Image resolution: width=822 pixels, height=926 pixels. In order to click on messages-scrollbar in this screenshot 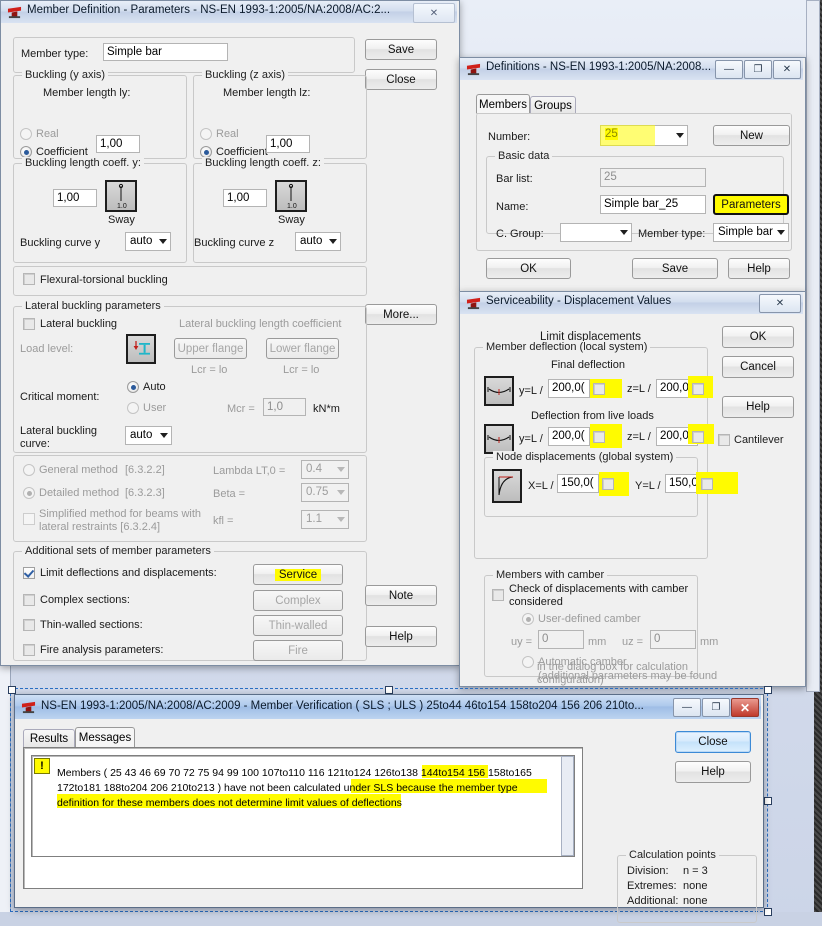, I will do `click(567, 806)`.